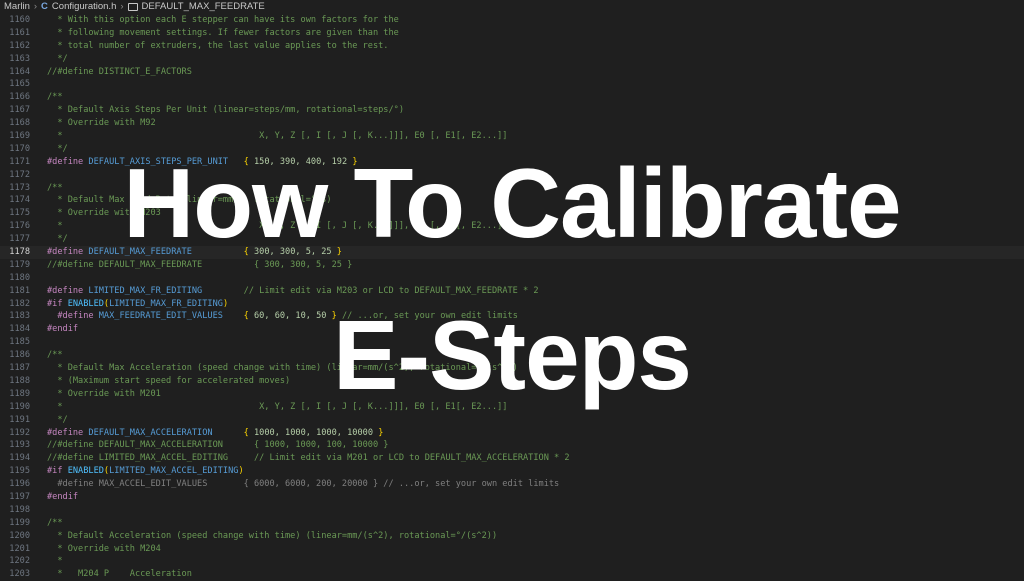 This screenshot has width=1024, height=581. I want to click on line-number: 1164, so click(19, 71).